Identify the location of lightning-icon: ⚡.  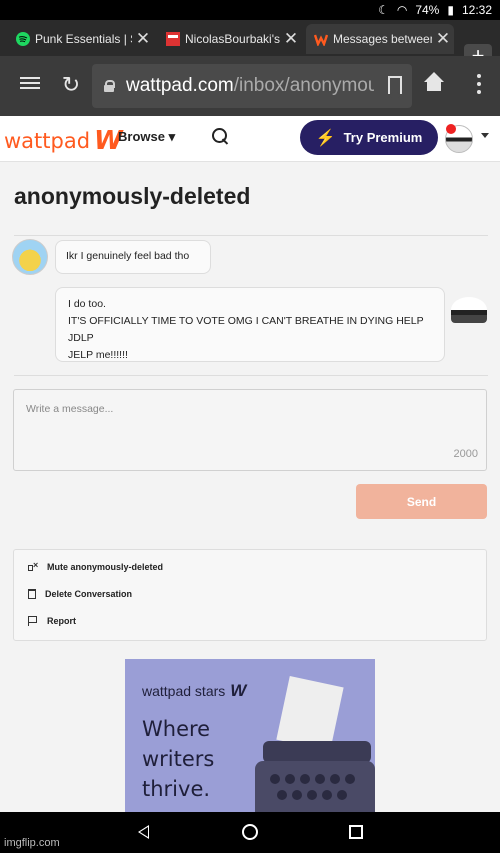
(325, 138).